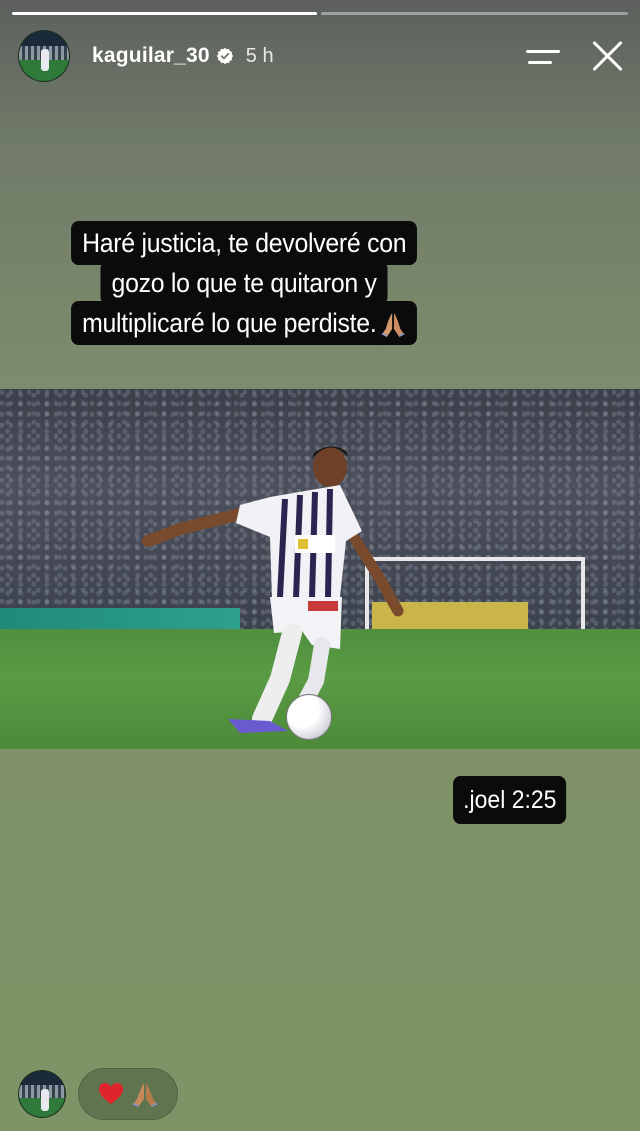 This screenshot has width=640, height=1131. I want to click on story-progress-bar, so click(320, 13).